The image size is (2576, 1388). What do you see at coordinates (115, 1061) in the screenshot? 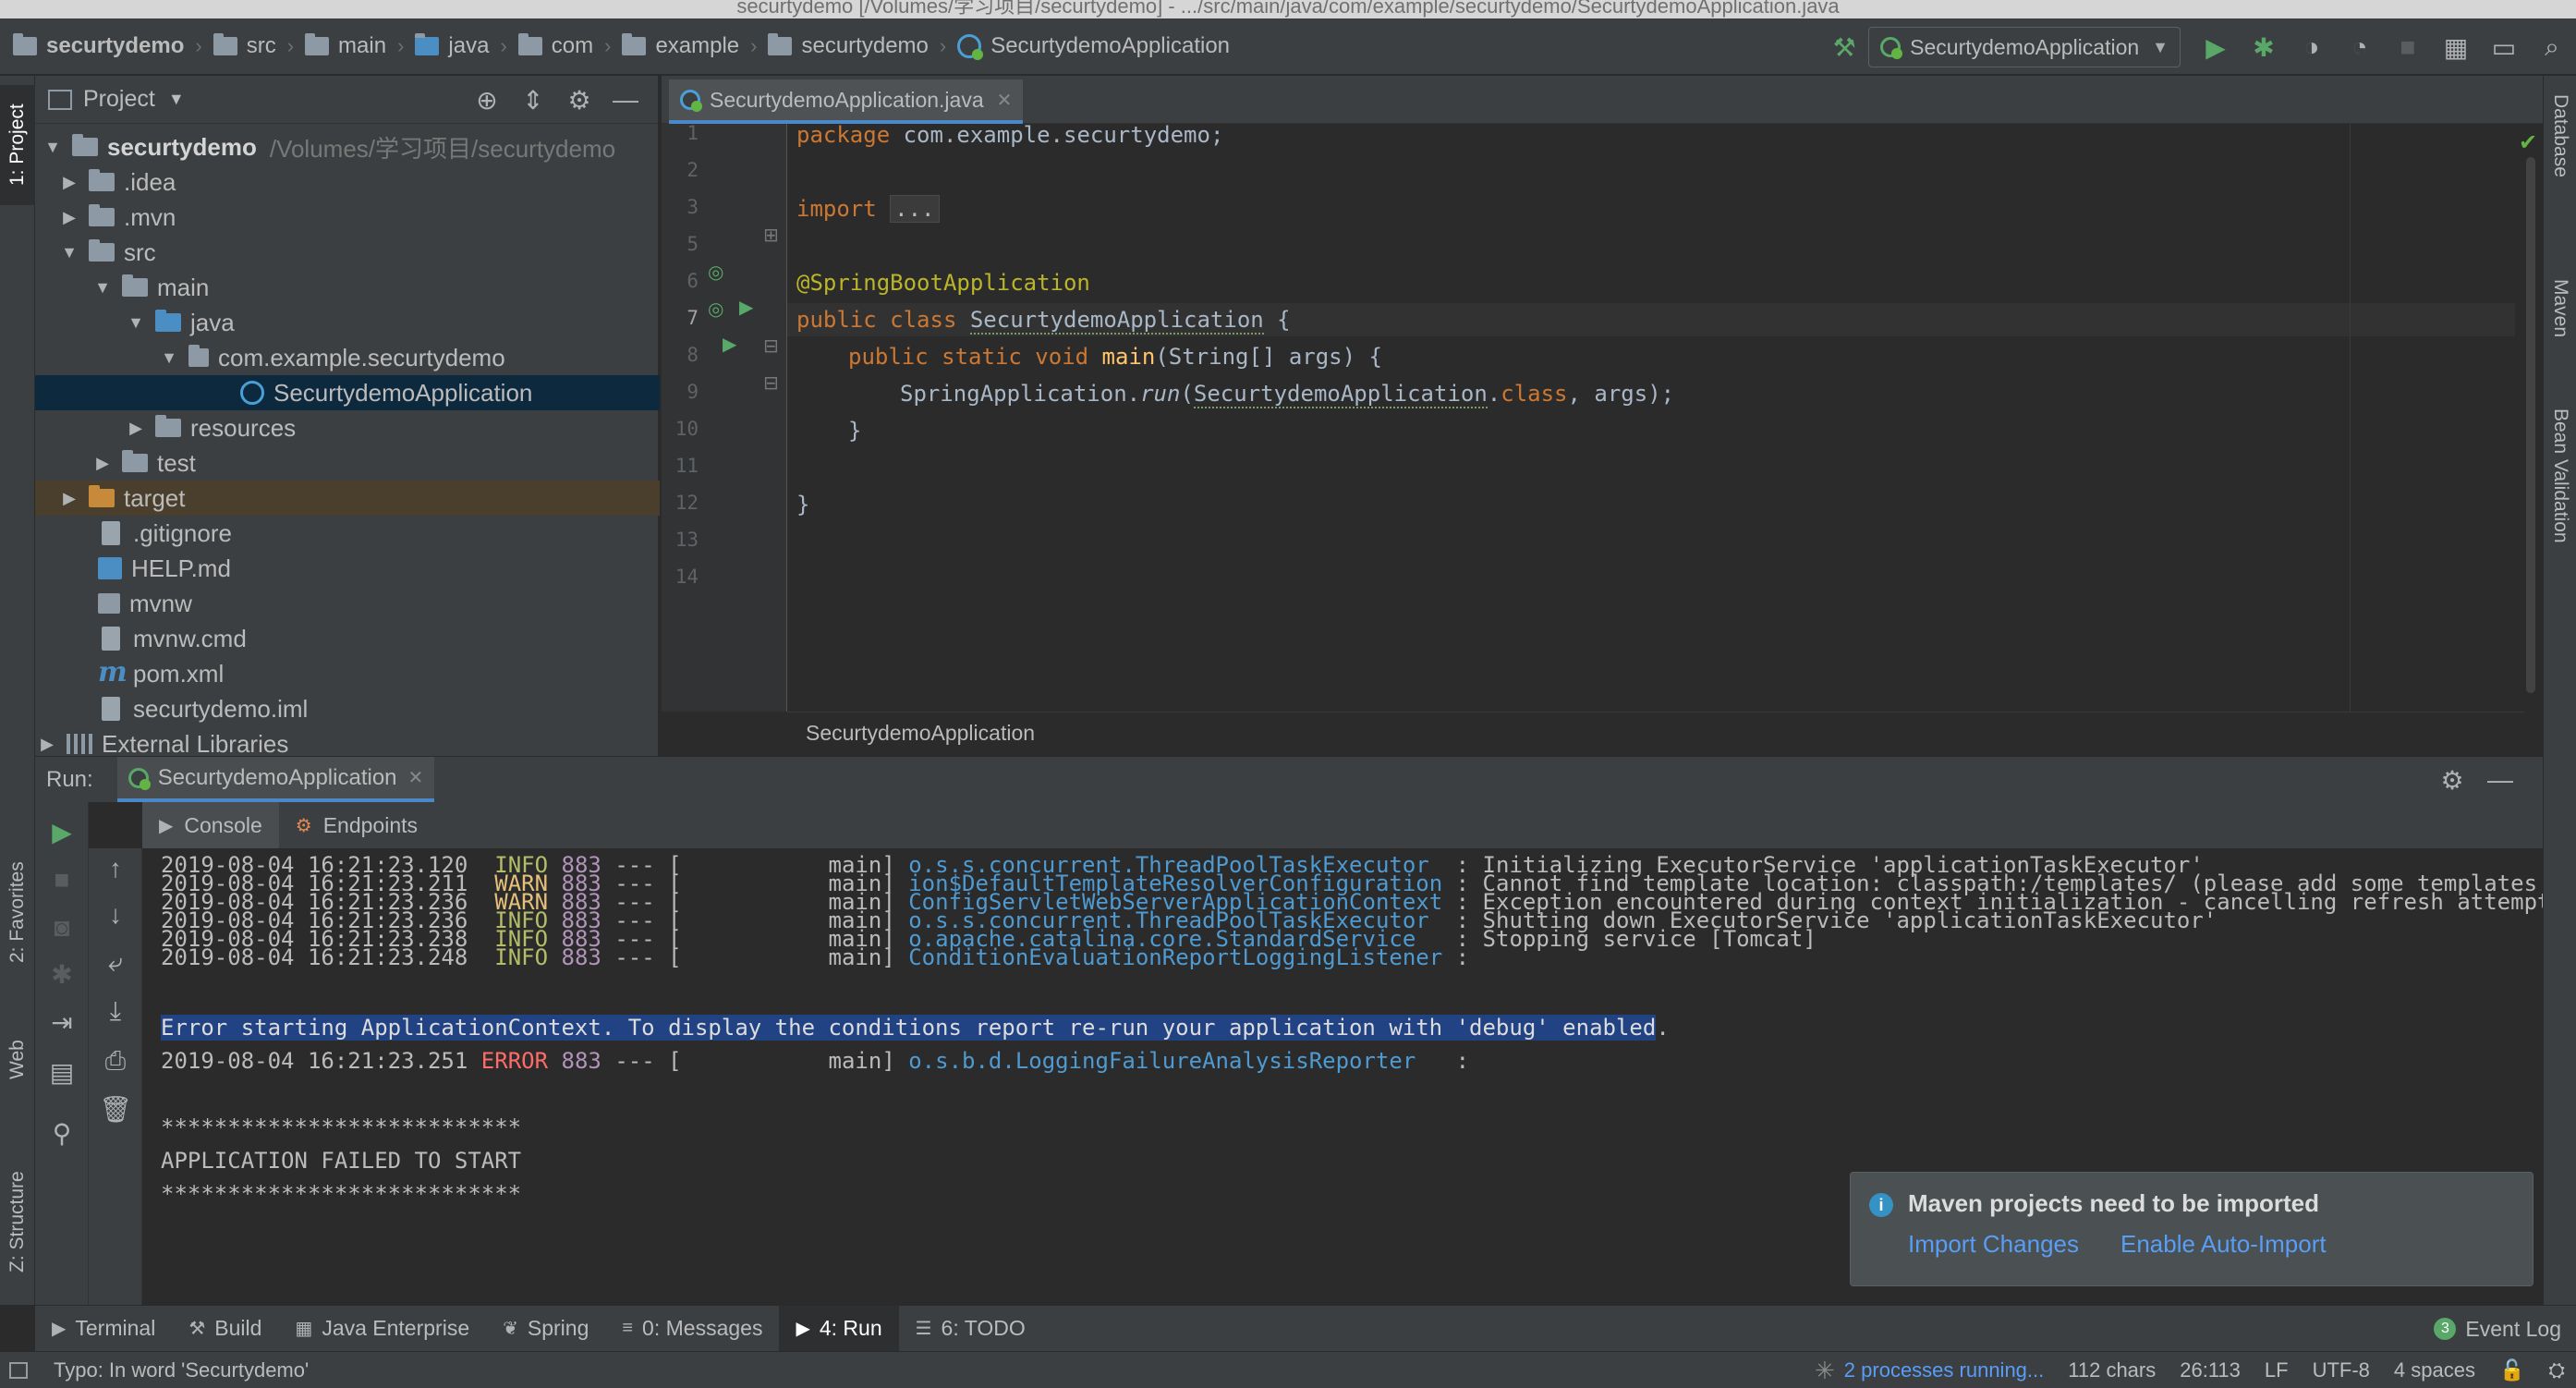
I see `print-icon: ⎙` at bounding box center [115, 1061].